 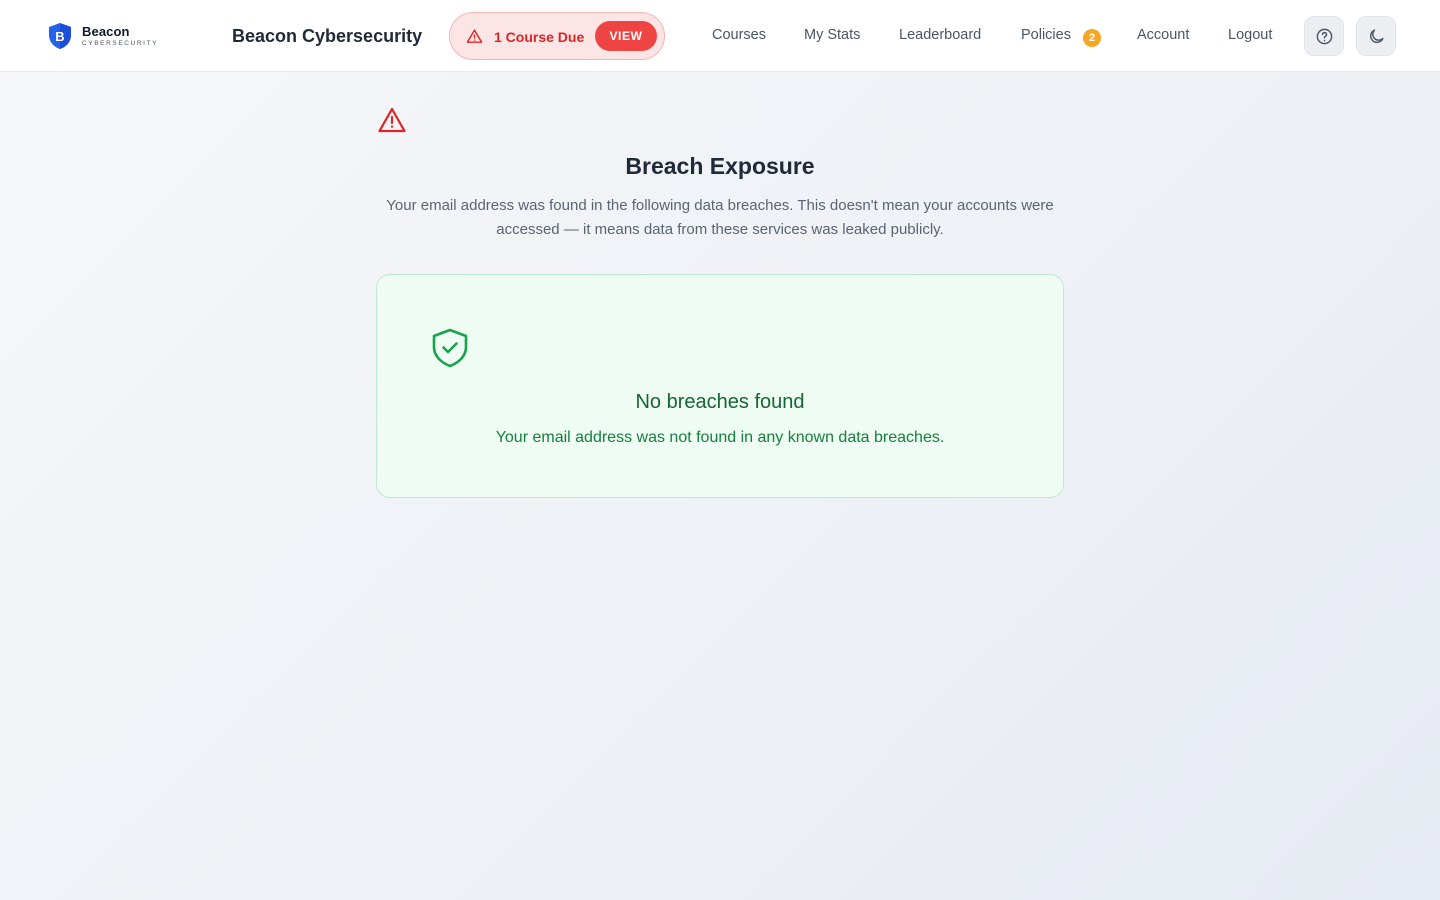 What do you see at coordinates (450, 348) in the screenshot?
I see `shield-check-icon` at bounding box center [450, 348].